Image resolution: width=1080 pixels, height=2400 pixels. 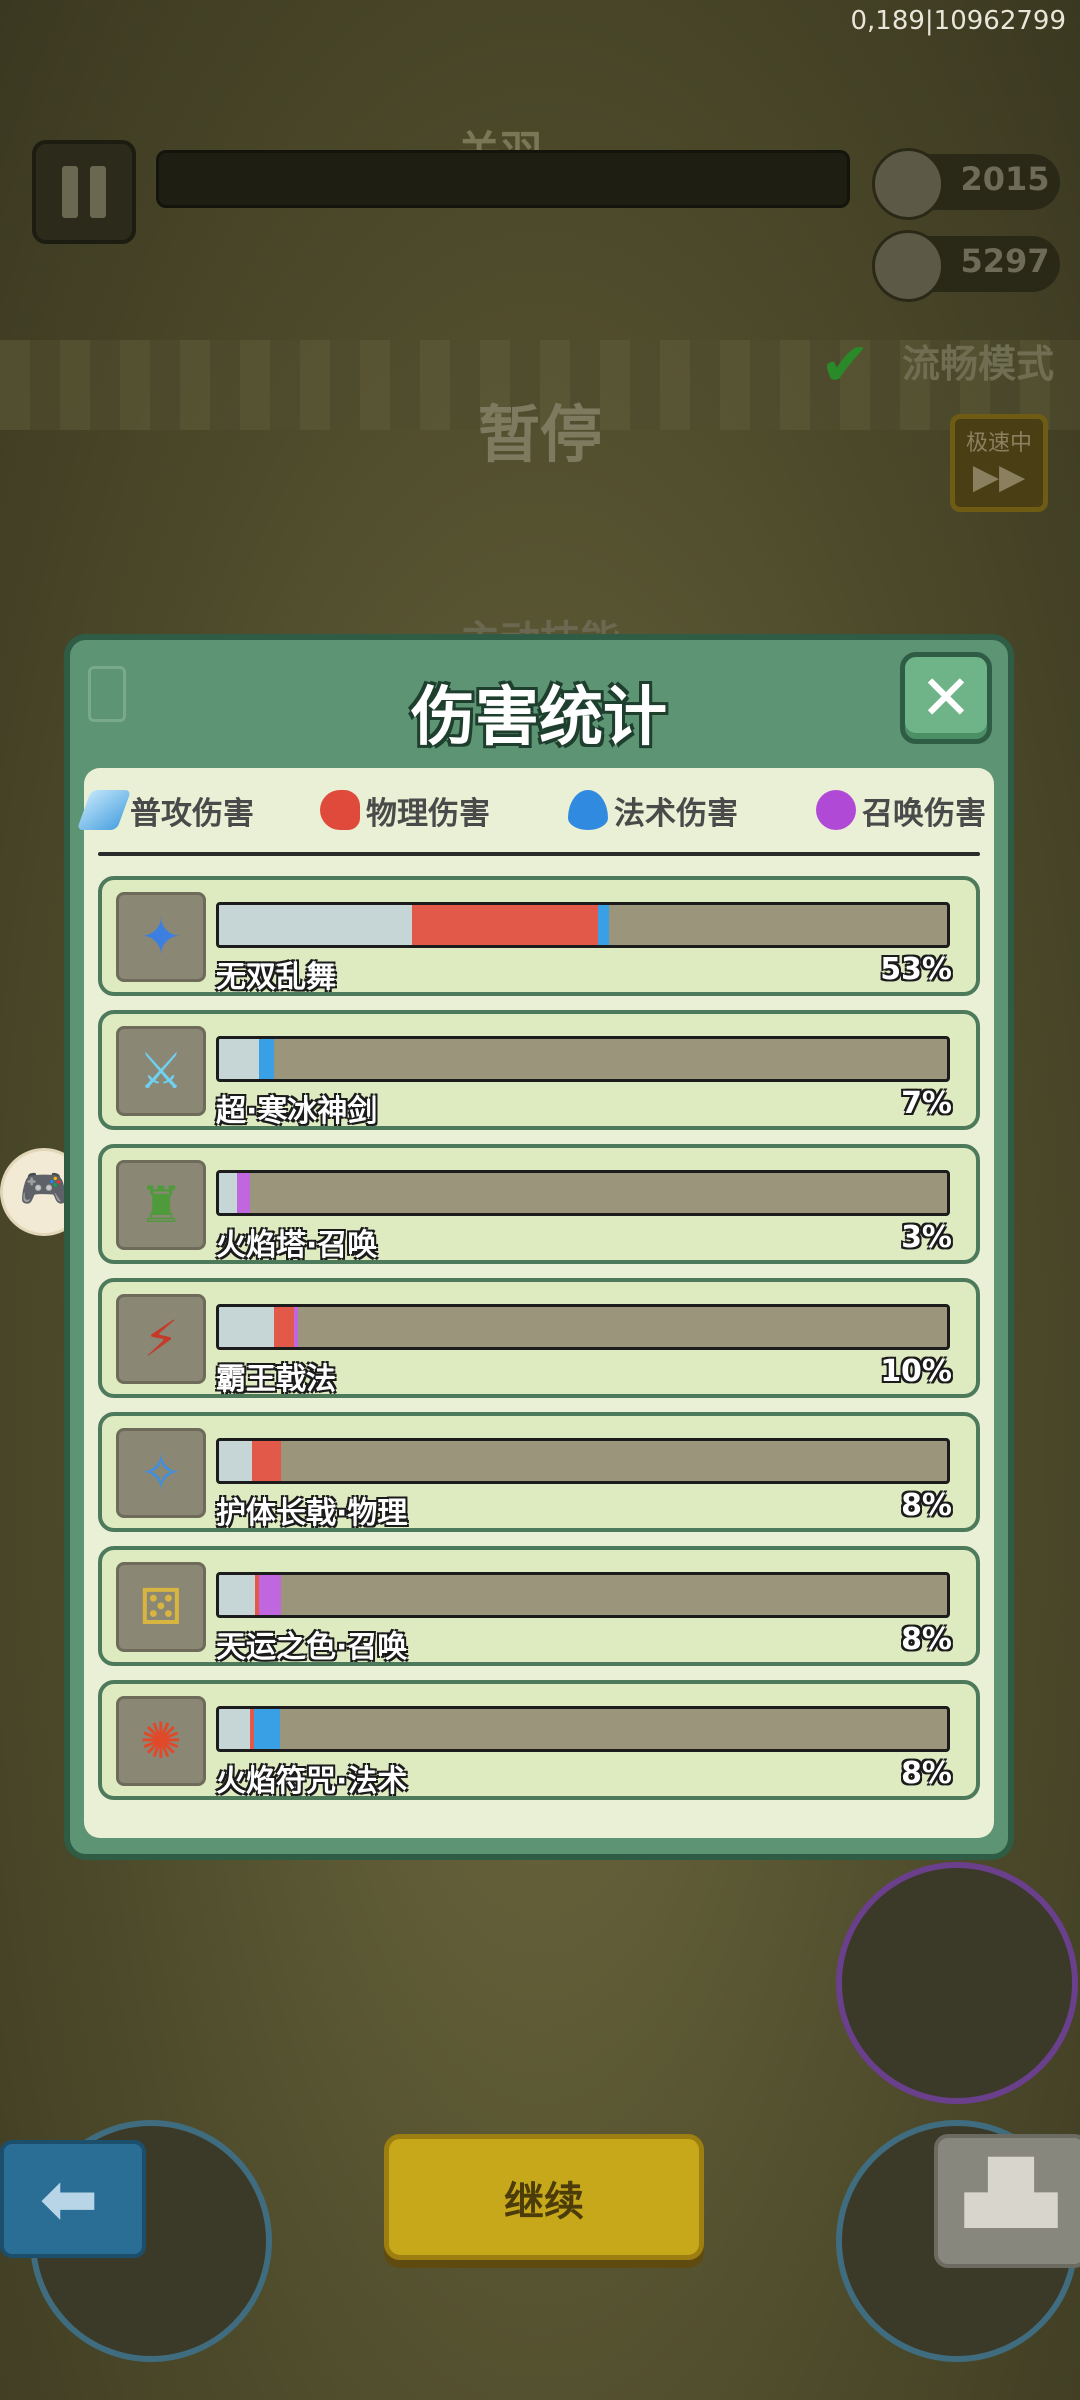 I want to click on skill-name: 无双乱舞, so click(x=276, y=977).